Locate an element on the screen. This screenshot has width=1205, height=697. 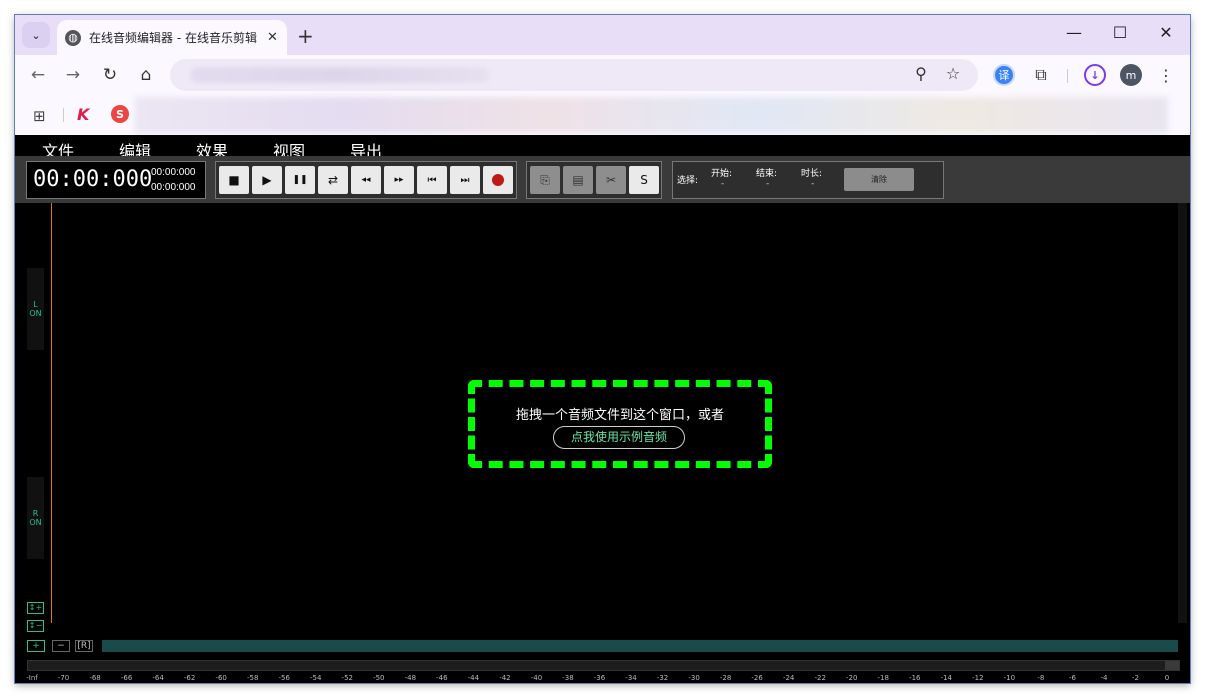
meter-tick-label: -36 is located at coordinates (599, 678).